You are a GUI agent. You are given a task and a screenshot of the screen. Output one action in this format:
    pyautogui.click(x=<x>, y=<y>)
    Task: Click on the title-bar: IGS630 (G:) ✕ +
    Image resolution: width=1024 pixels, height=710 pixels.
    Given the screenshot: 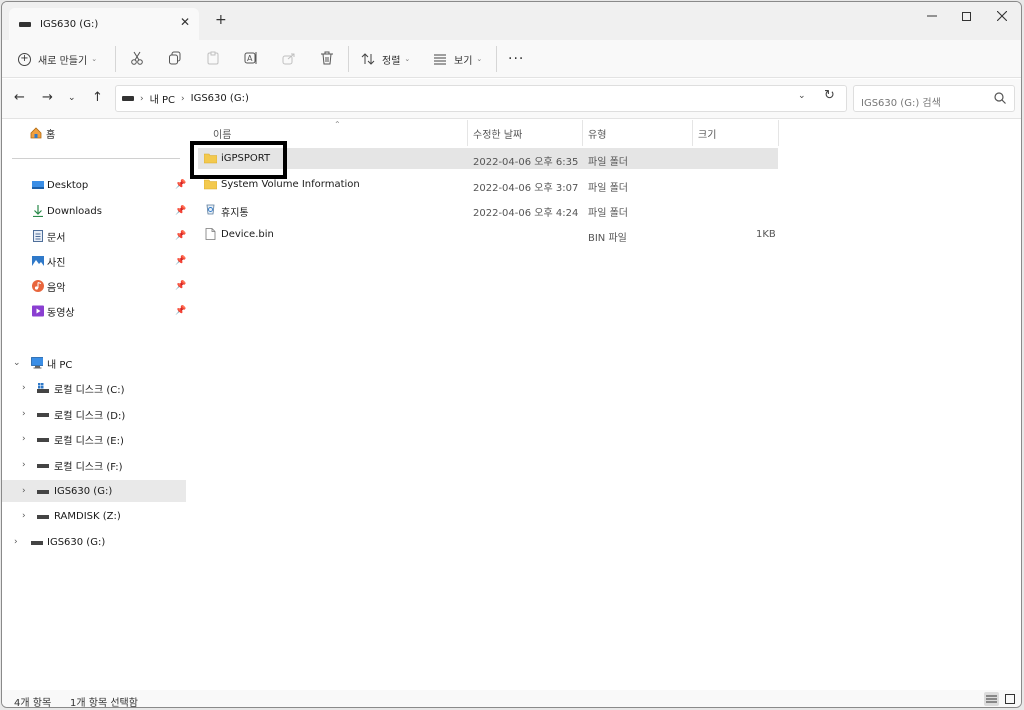 What is the action you would take?
    pyautogui.click(x=511, y=21)
    